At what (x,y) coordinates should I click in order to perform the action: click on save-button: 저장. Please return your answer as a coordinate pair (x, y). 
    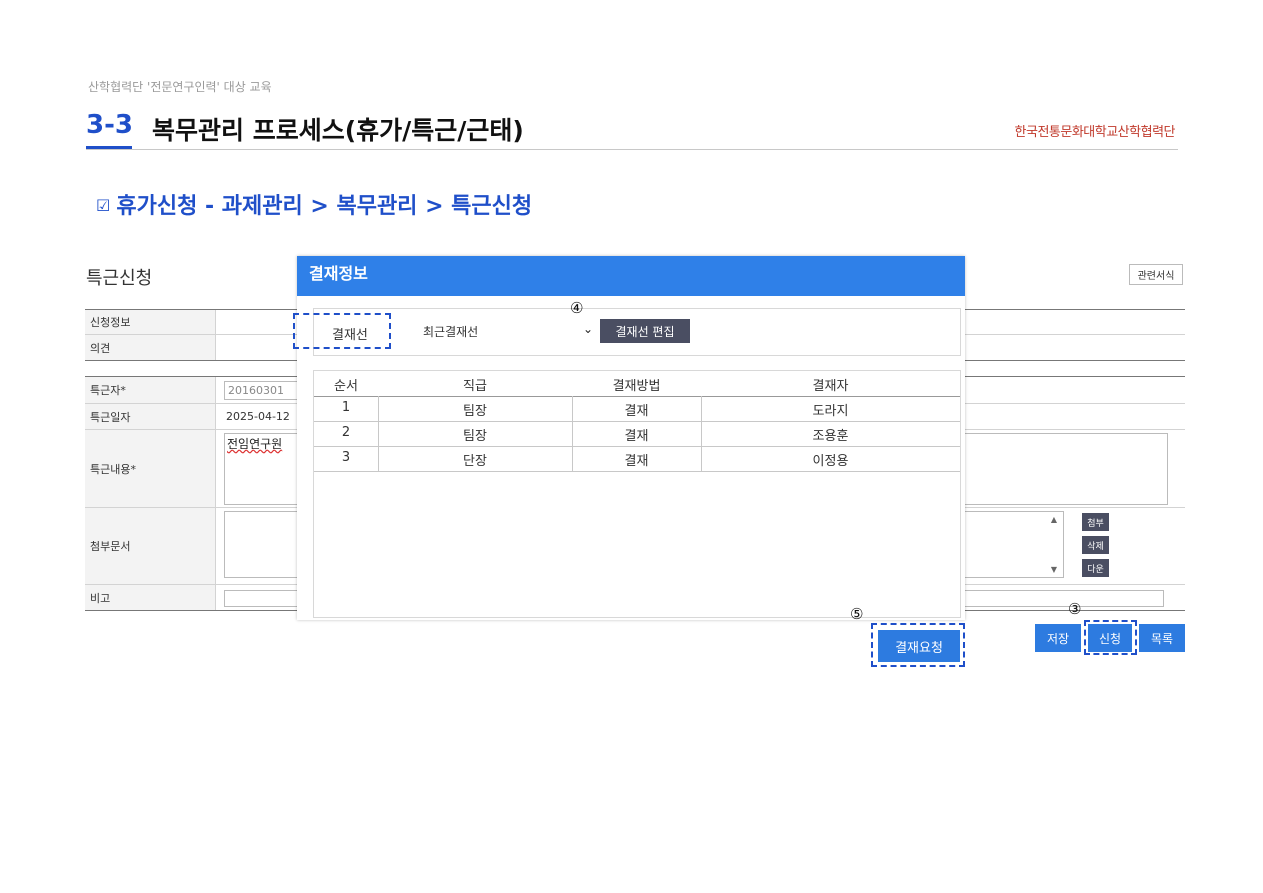
    Looking at the image, I should click on (1058, 638).